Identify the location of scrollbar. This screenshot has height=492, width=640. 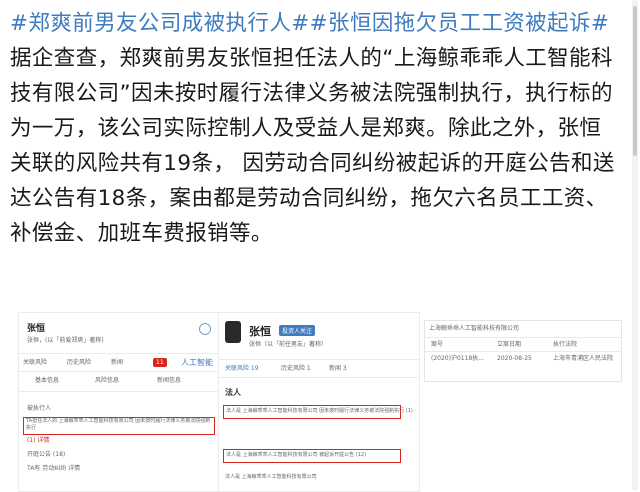
(635, 245).